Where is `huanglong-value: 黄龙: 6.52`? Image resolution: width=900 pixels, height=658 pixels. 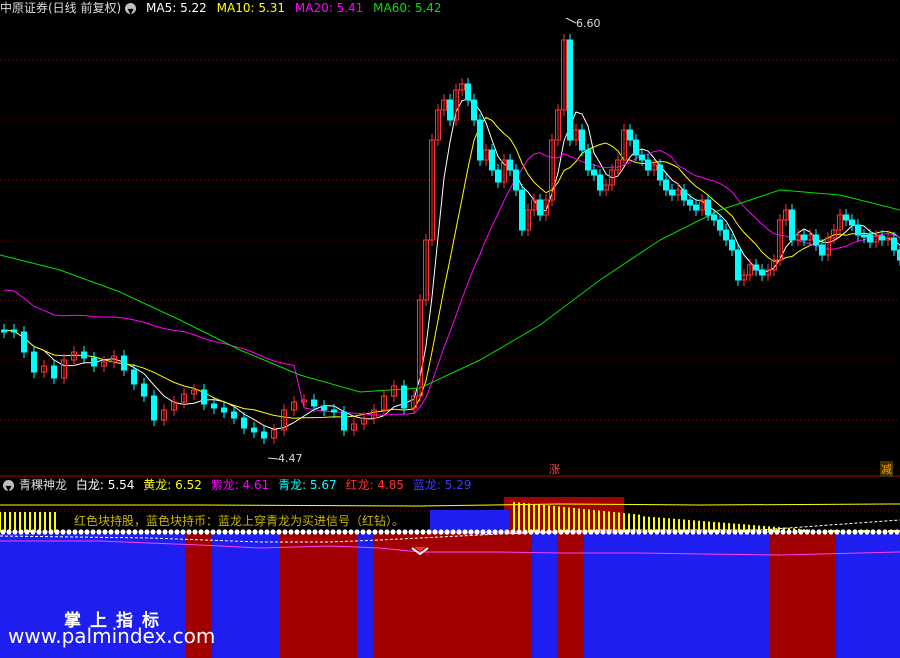
huanglong-value: 黄龙: 6.52 is located at coordinates (172, 485).